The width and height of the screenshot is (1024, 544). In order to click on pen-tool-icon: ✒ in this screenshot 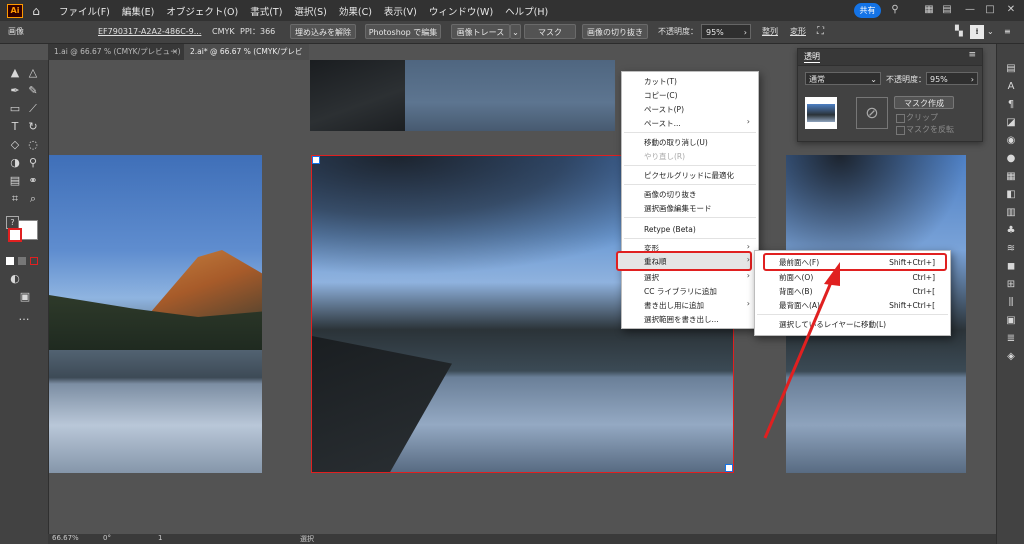, I will do `click(15, 91)`.